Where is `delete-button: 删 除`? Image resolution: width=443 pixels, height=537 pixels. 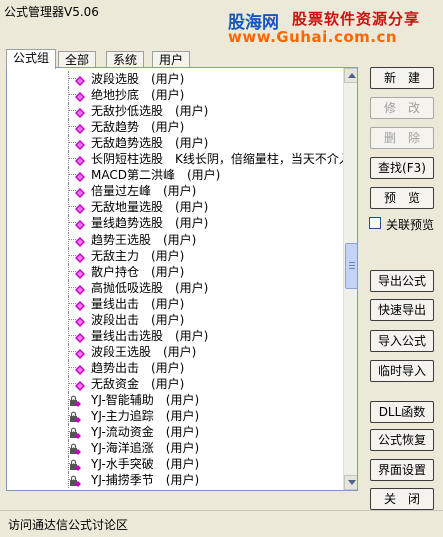
delete-button: 删 除 is located at coordinates (402, 138).